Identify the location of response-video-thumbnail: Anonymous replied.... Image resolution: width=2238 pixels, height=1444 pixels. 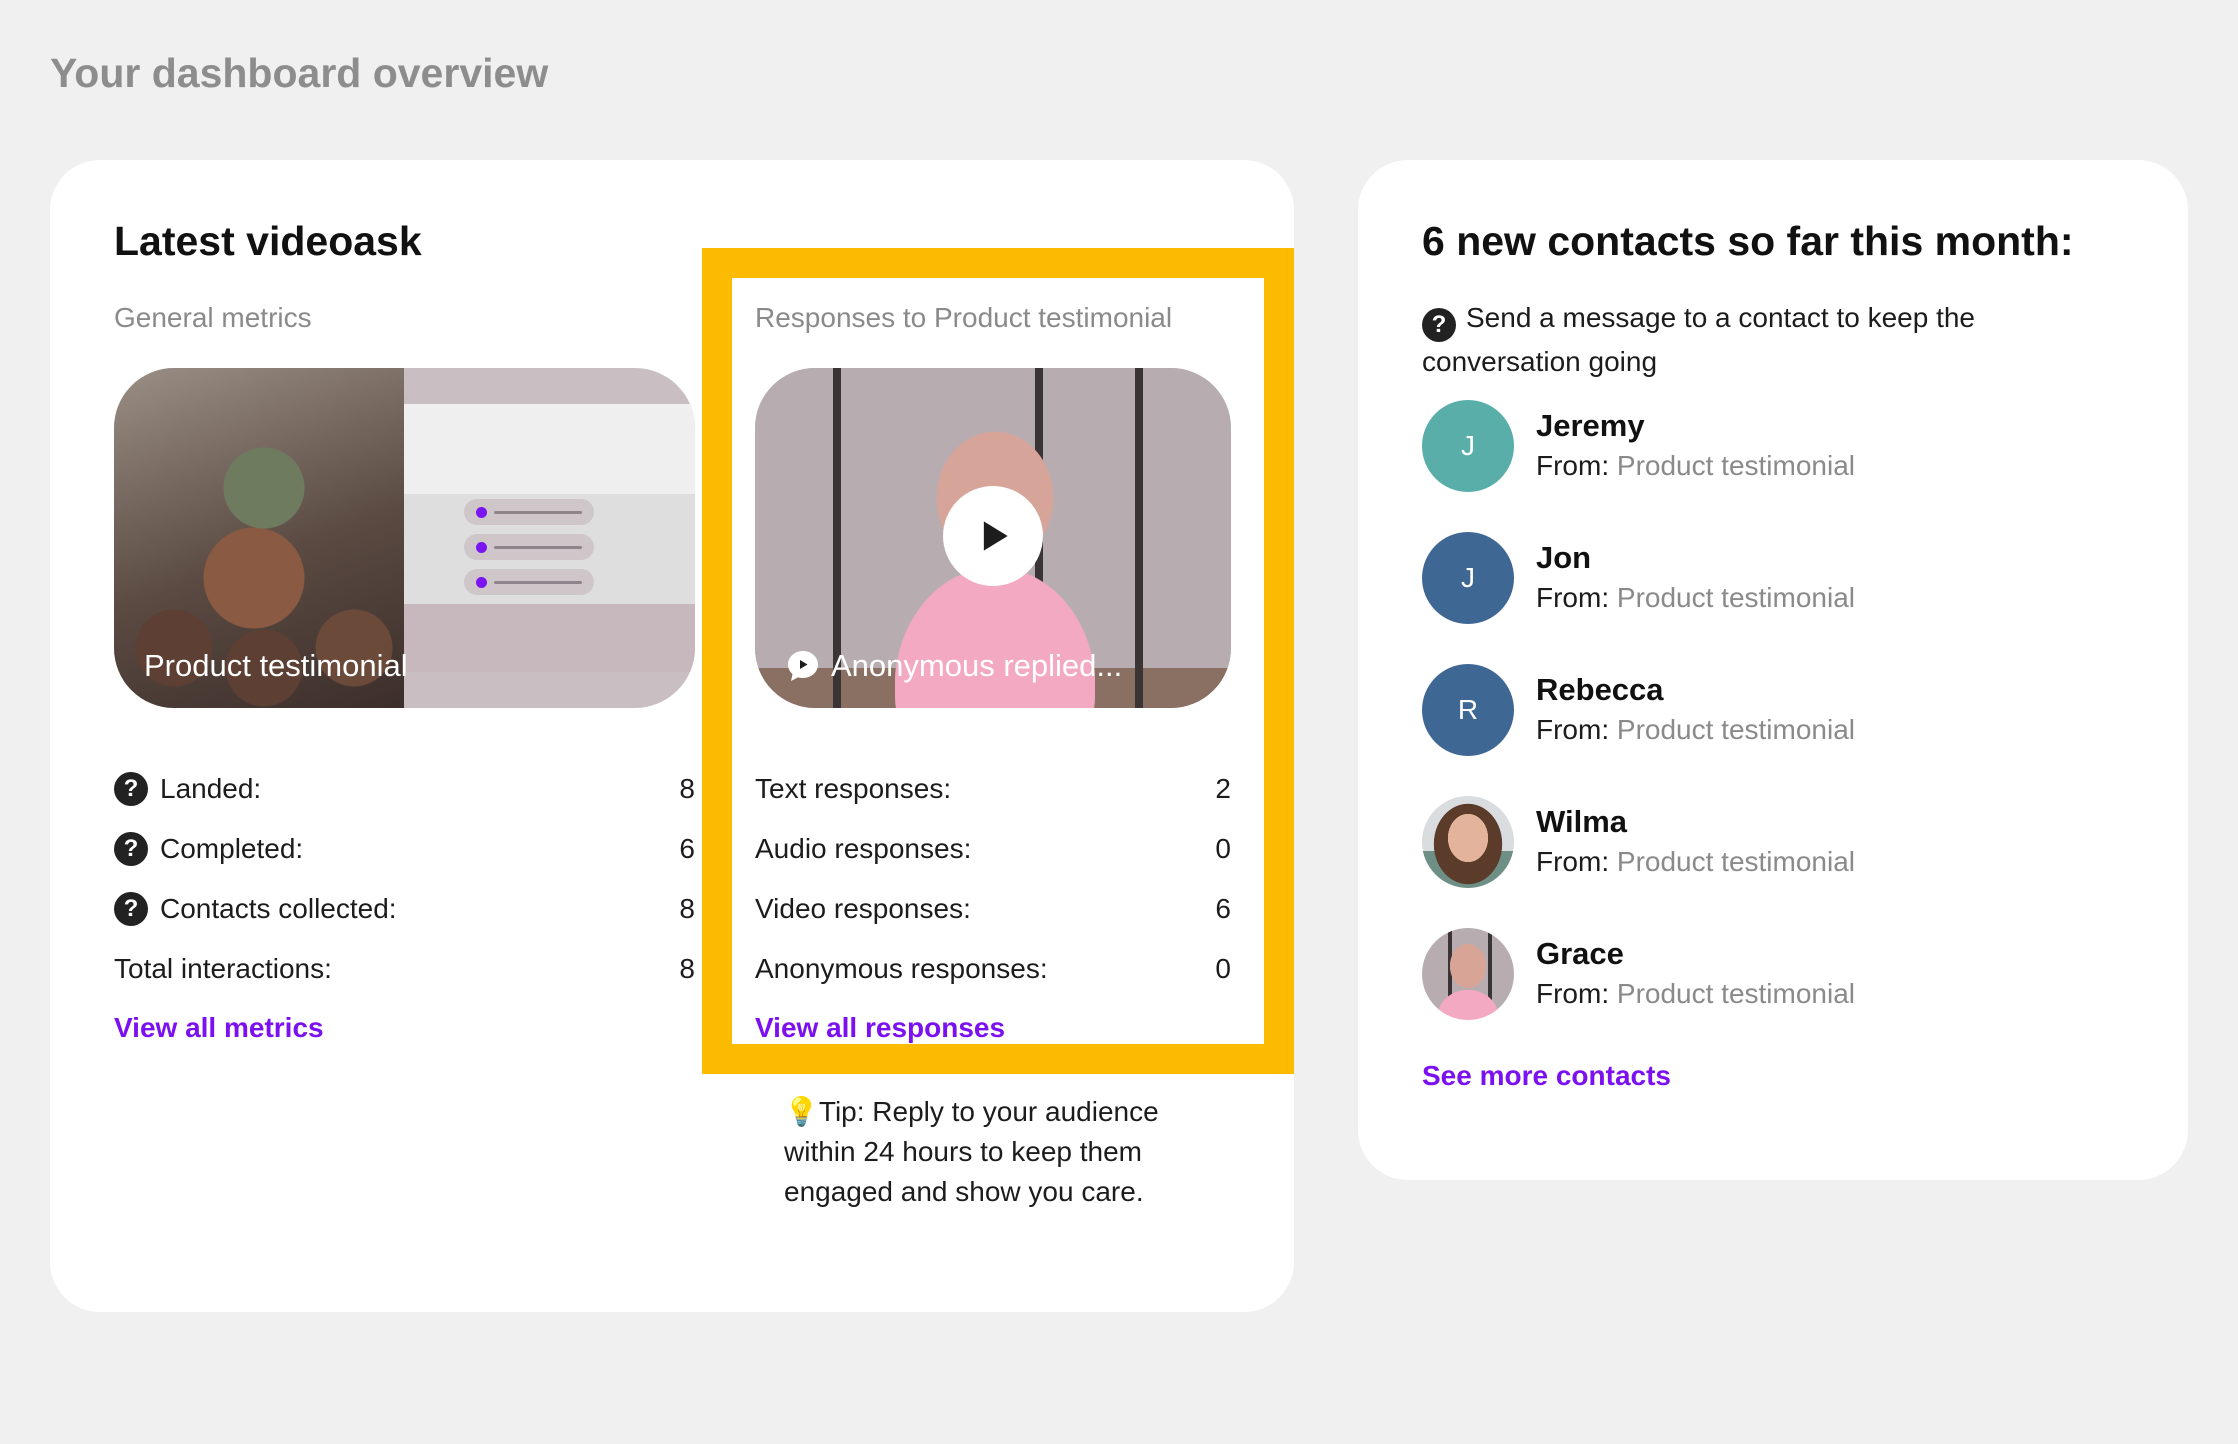
(993, 538).